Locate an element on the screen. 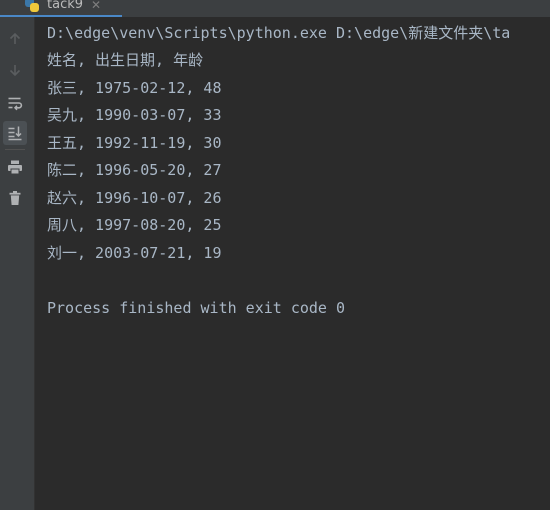 The width and height of the screenshot is (550, 510). output-line: 周八, 1997-08-20, 25 is located at coordinates (134, 225).